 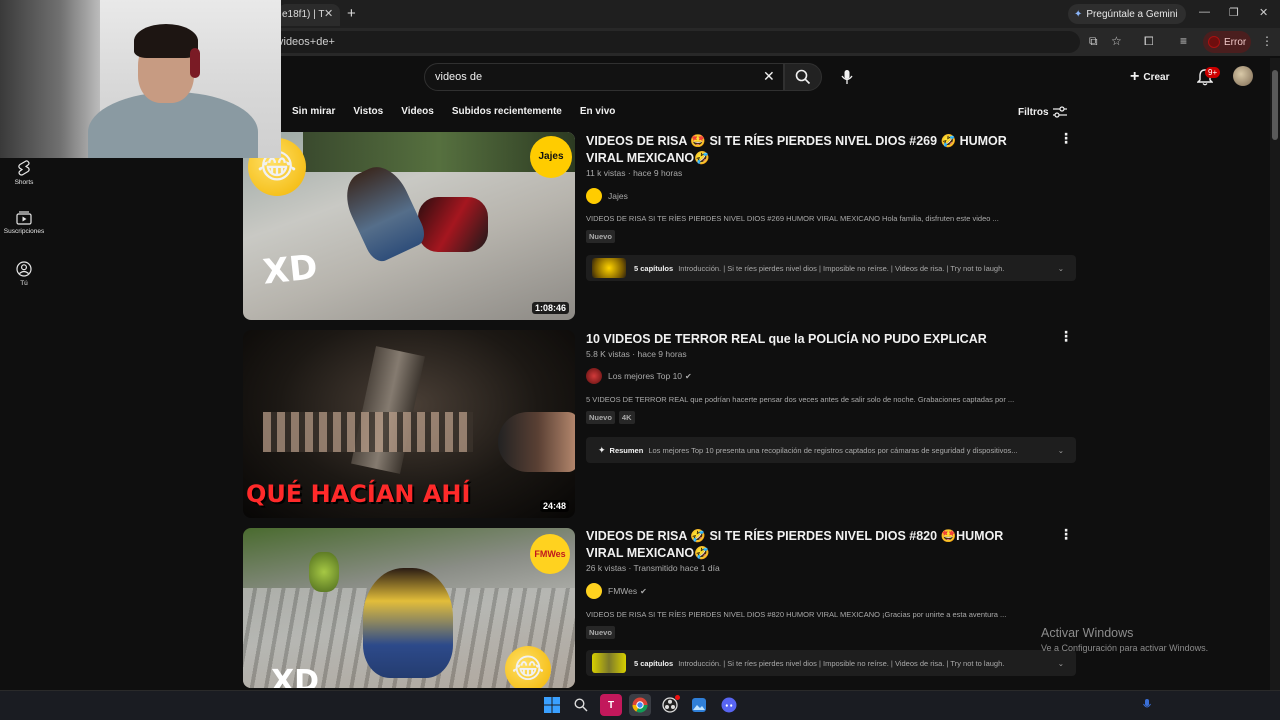 What do you see at coordinates (1234, 12) in the screenshot?
I see `restore-icon: ❐` at bounding box center [1234, 12].